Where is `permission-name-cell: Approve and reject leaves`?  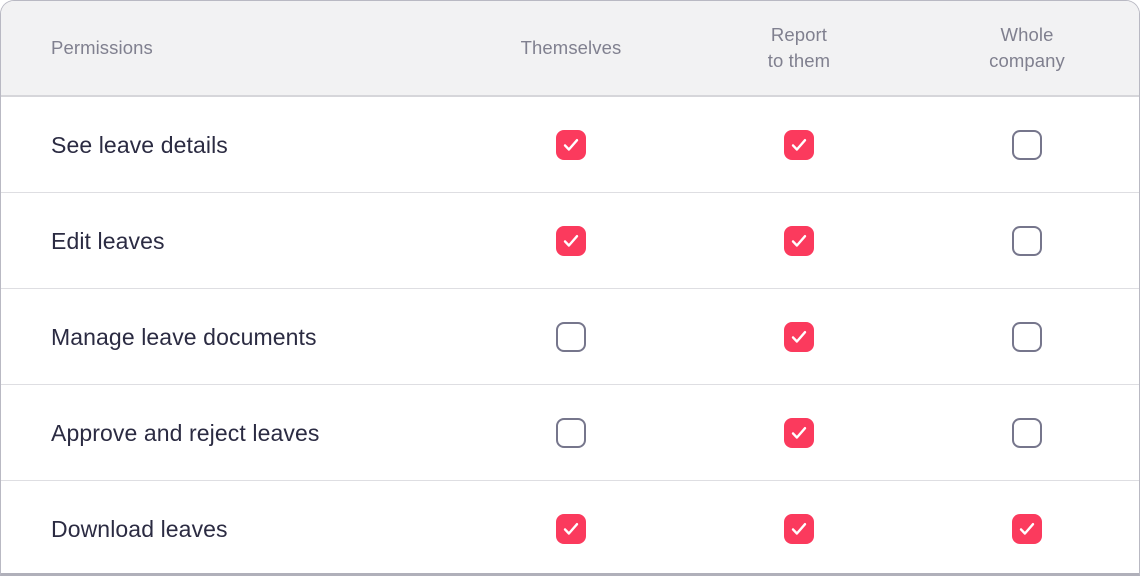 permission-name-cell: Approve and reject leaves is located at coordinates (229, 433).